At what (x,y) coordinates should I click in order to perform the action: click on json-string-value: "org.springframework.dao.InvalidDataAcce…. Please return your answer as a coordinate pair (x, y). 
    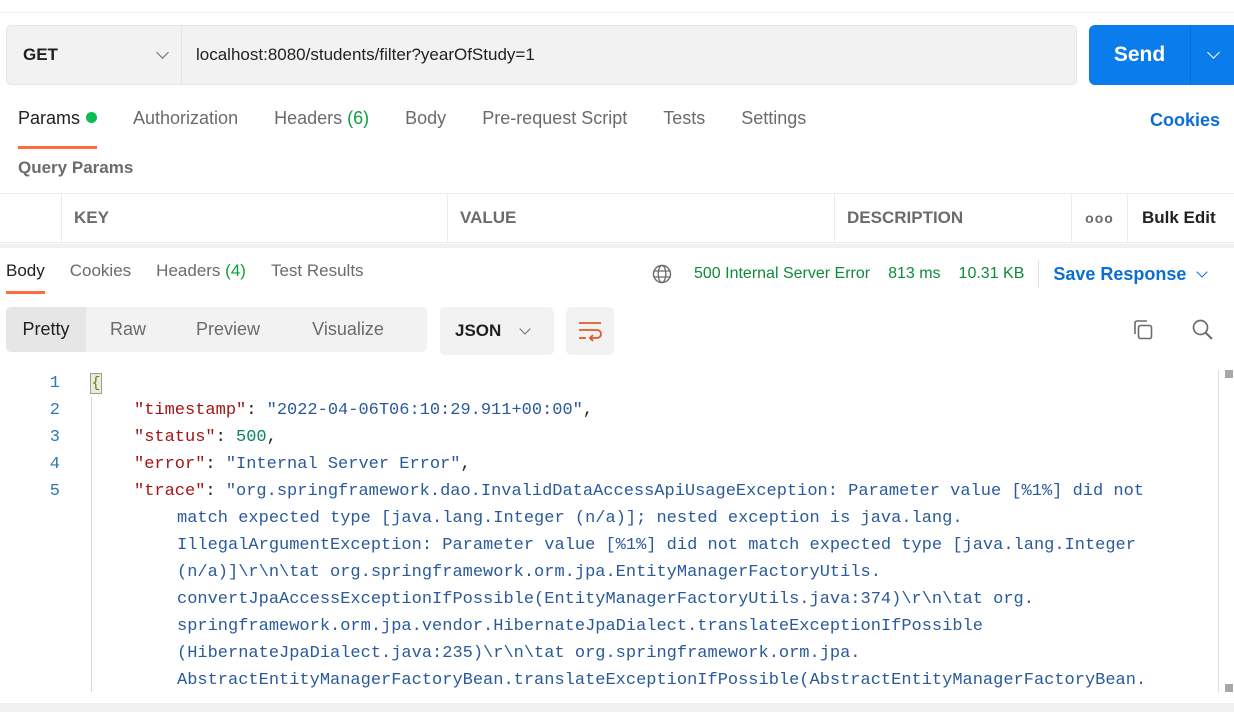
    Looking at the image, I should click on (684, 491).